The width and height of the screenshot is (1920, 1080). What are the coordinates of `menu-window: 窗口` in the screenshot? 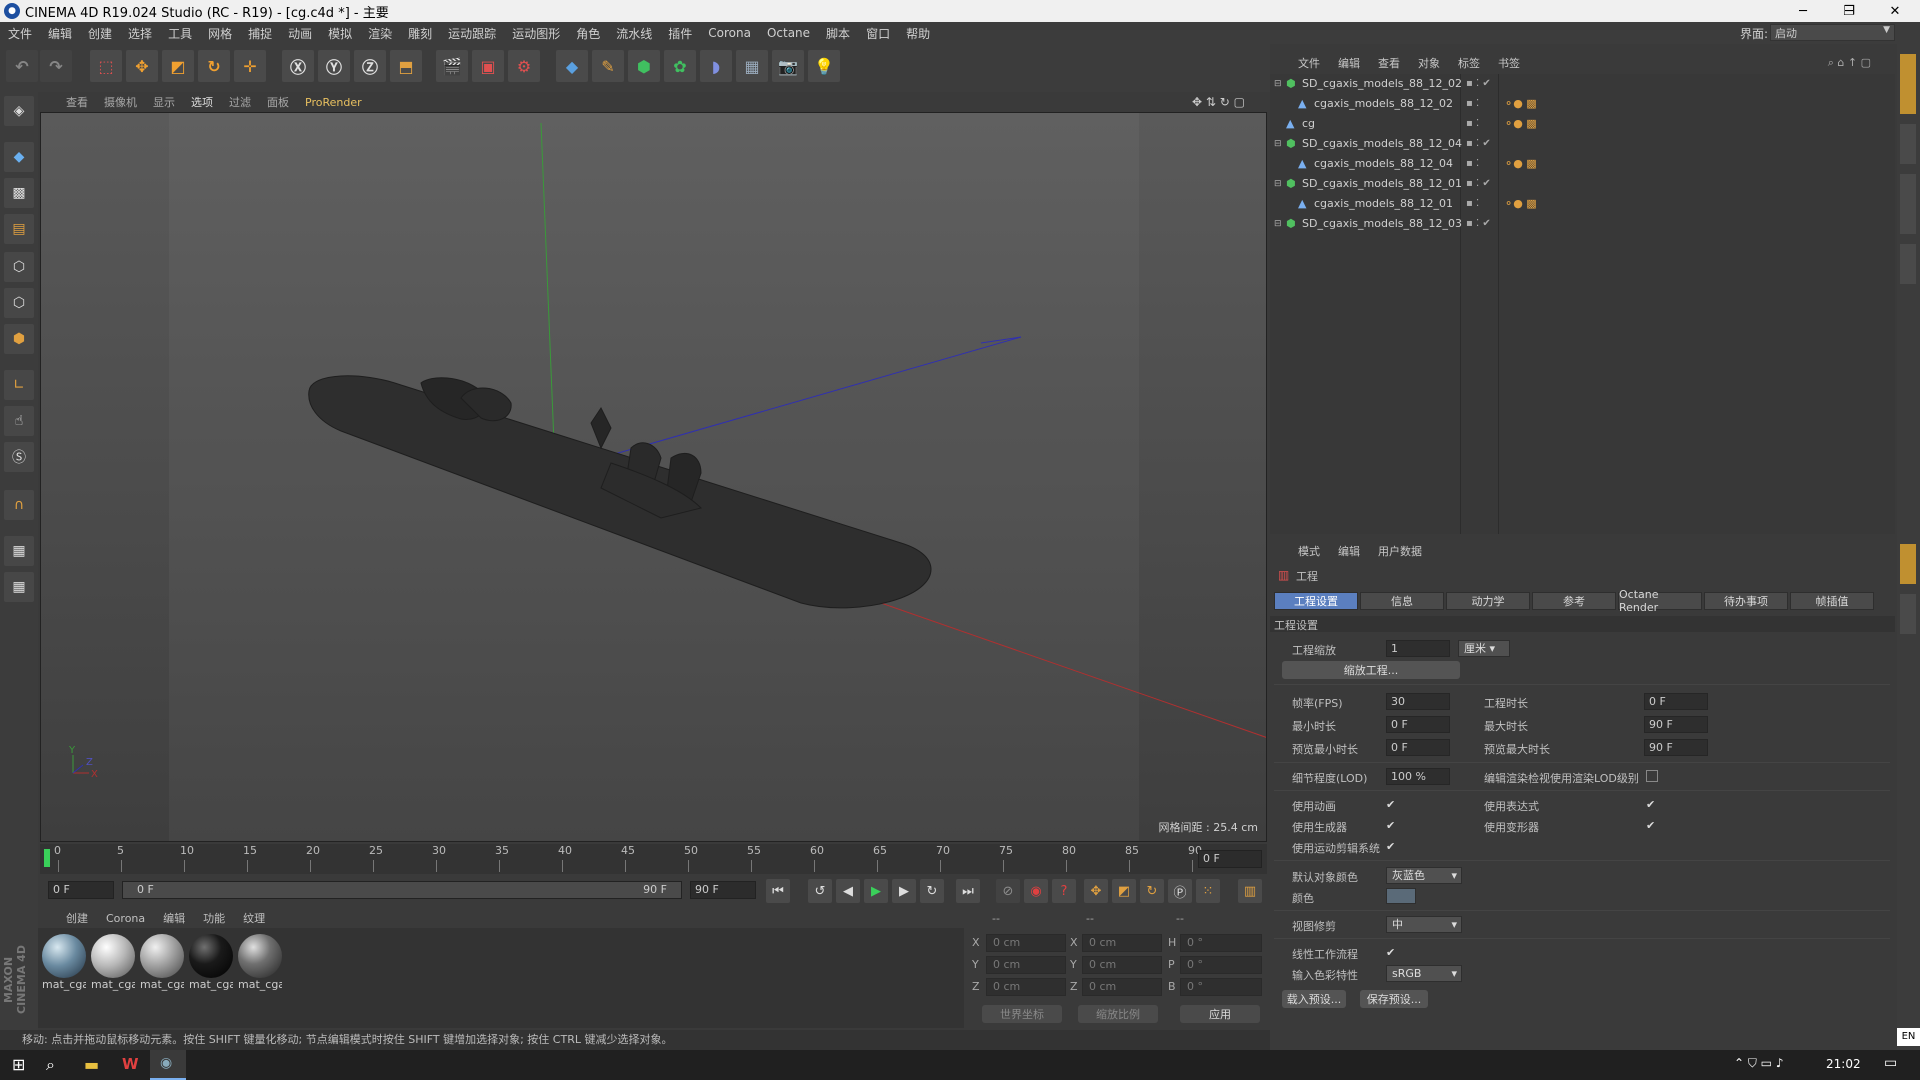 It's located at (878, 33).